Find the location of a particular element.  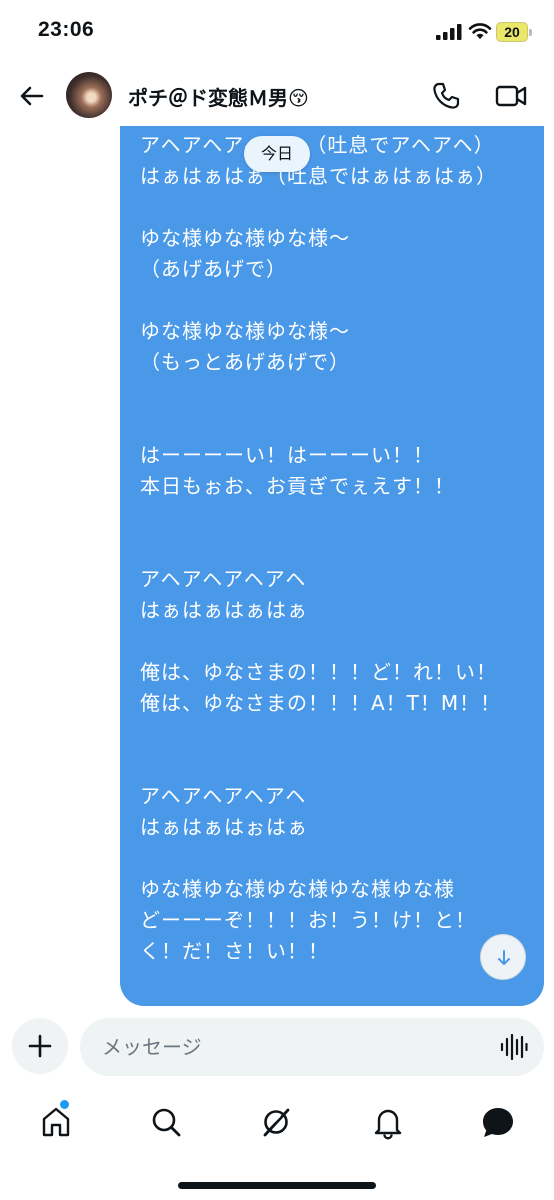

tab-notifications is located at coordinates (388, 1122).